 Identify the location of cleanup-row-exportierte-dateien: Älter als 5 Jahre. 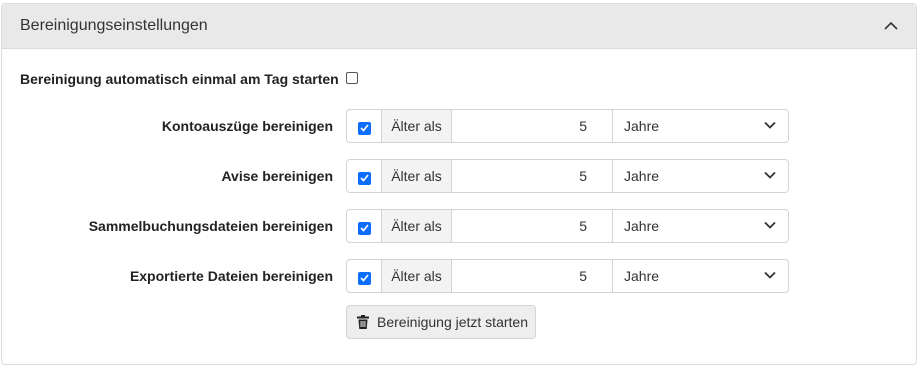
(567, 276).